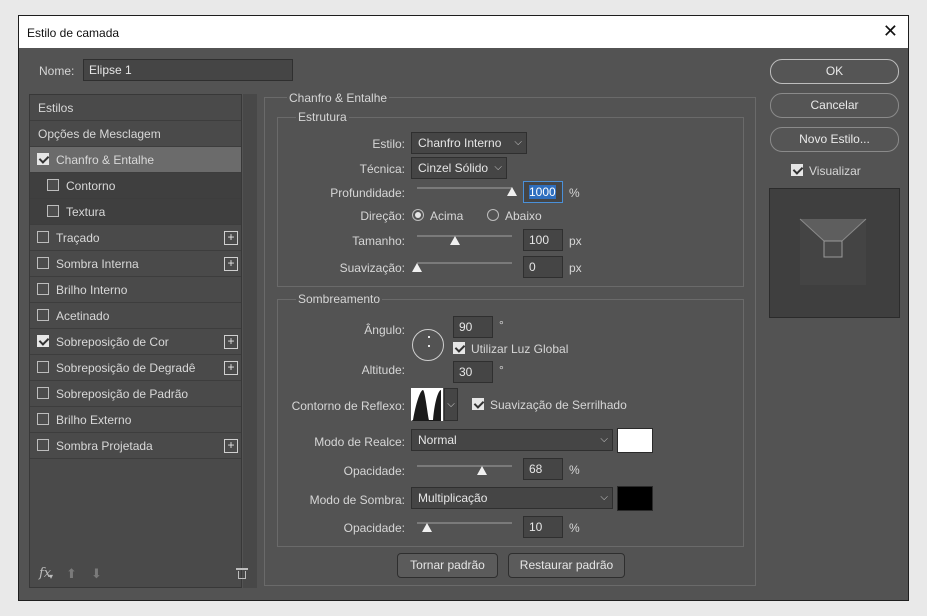  What do you see at coordinates (91, 186) in the screenshot?
I see `style-list-label: Contorno` at bounding box center [91, 186].